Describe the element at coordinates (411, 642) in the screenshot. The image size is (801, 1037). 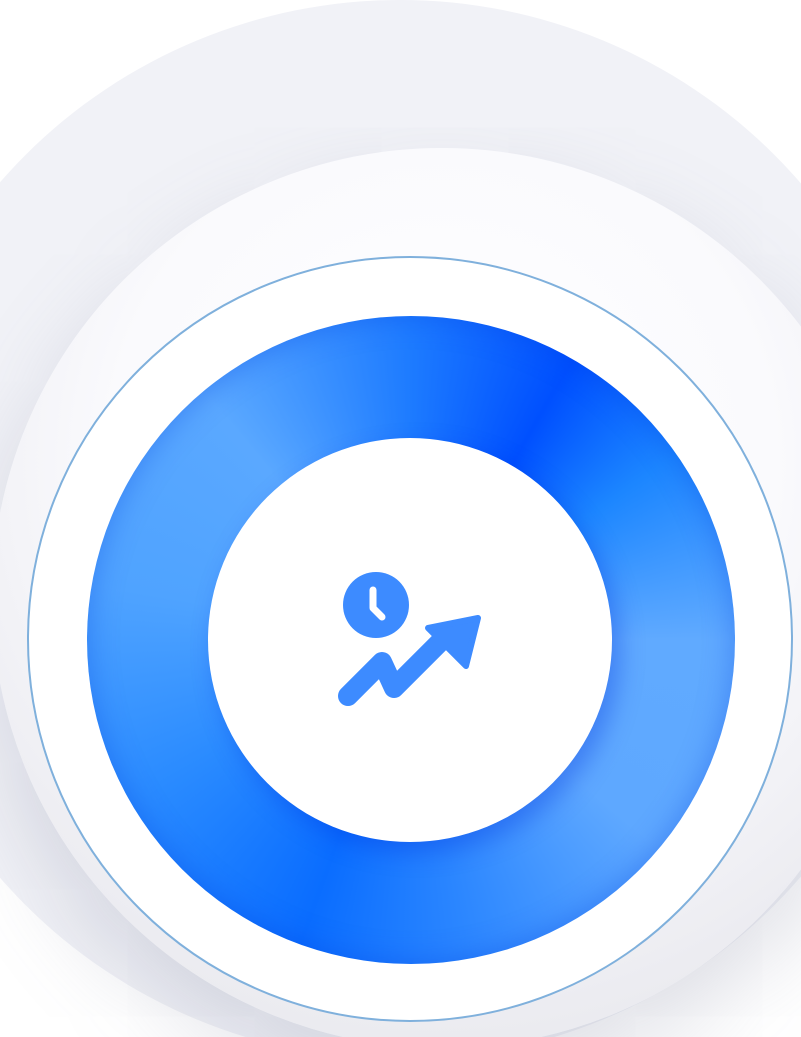
I see `time-growth-icon` at that location.